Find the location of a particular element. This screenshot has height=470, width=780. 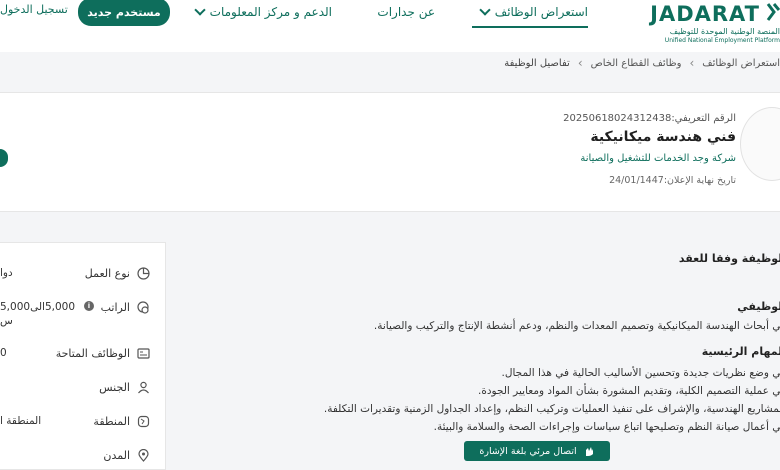

detail-row-cities: المدن is located at coordinates (83, 457).